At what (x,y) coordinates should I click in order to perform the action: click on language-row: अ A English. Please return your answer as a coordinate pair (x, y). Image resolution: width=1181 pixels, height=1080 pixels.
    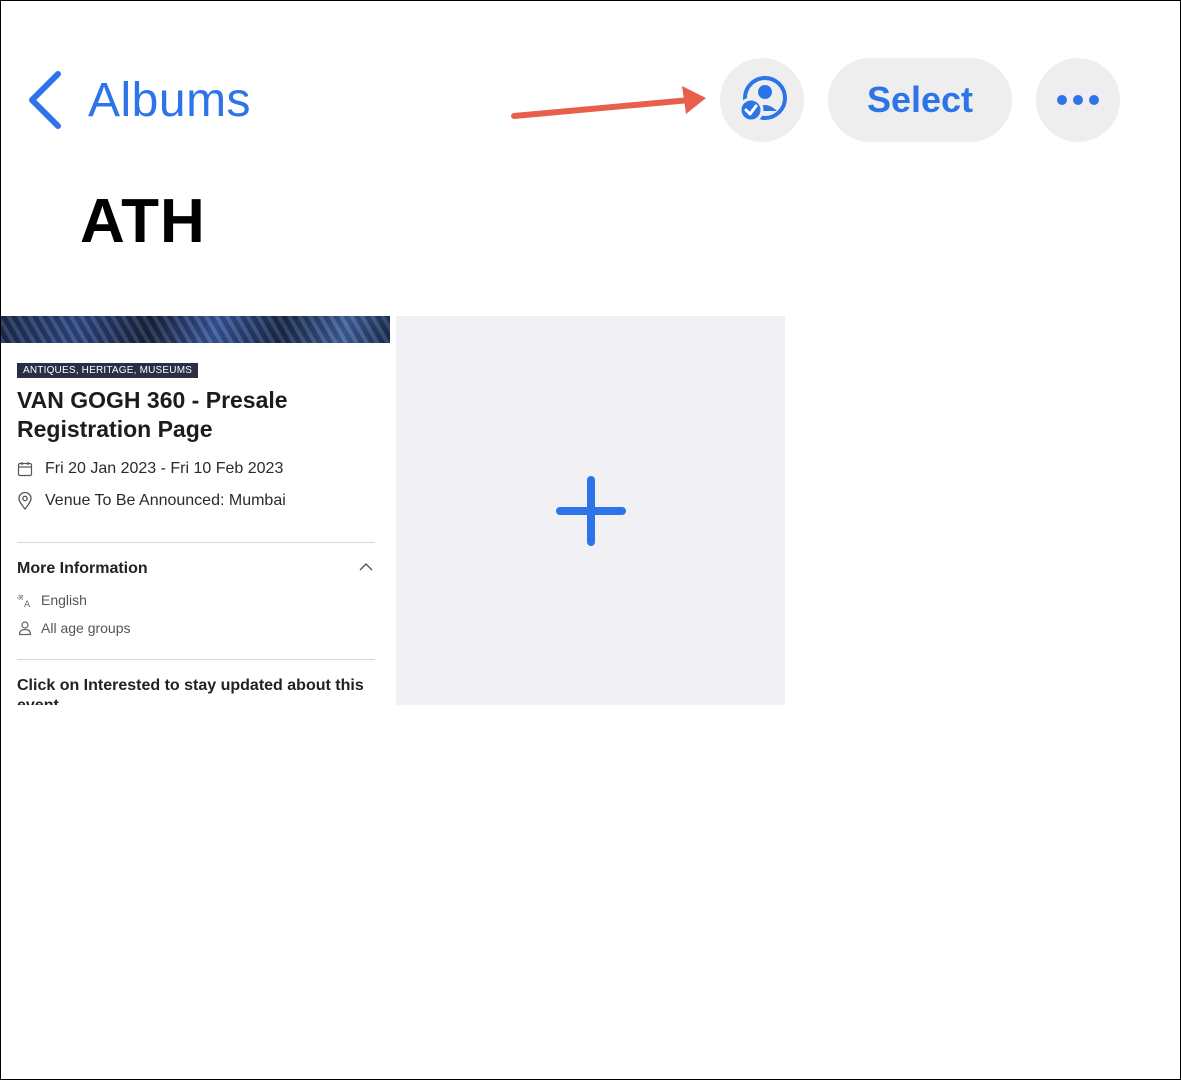
    Looking at the image, I should click on (52, 600).